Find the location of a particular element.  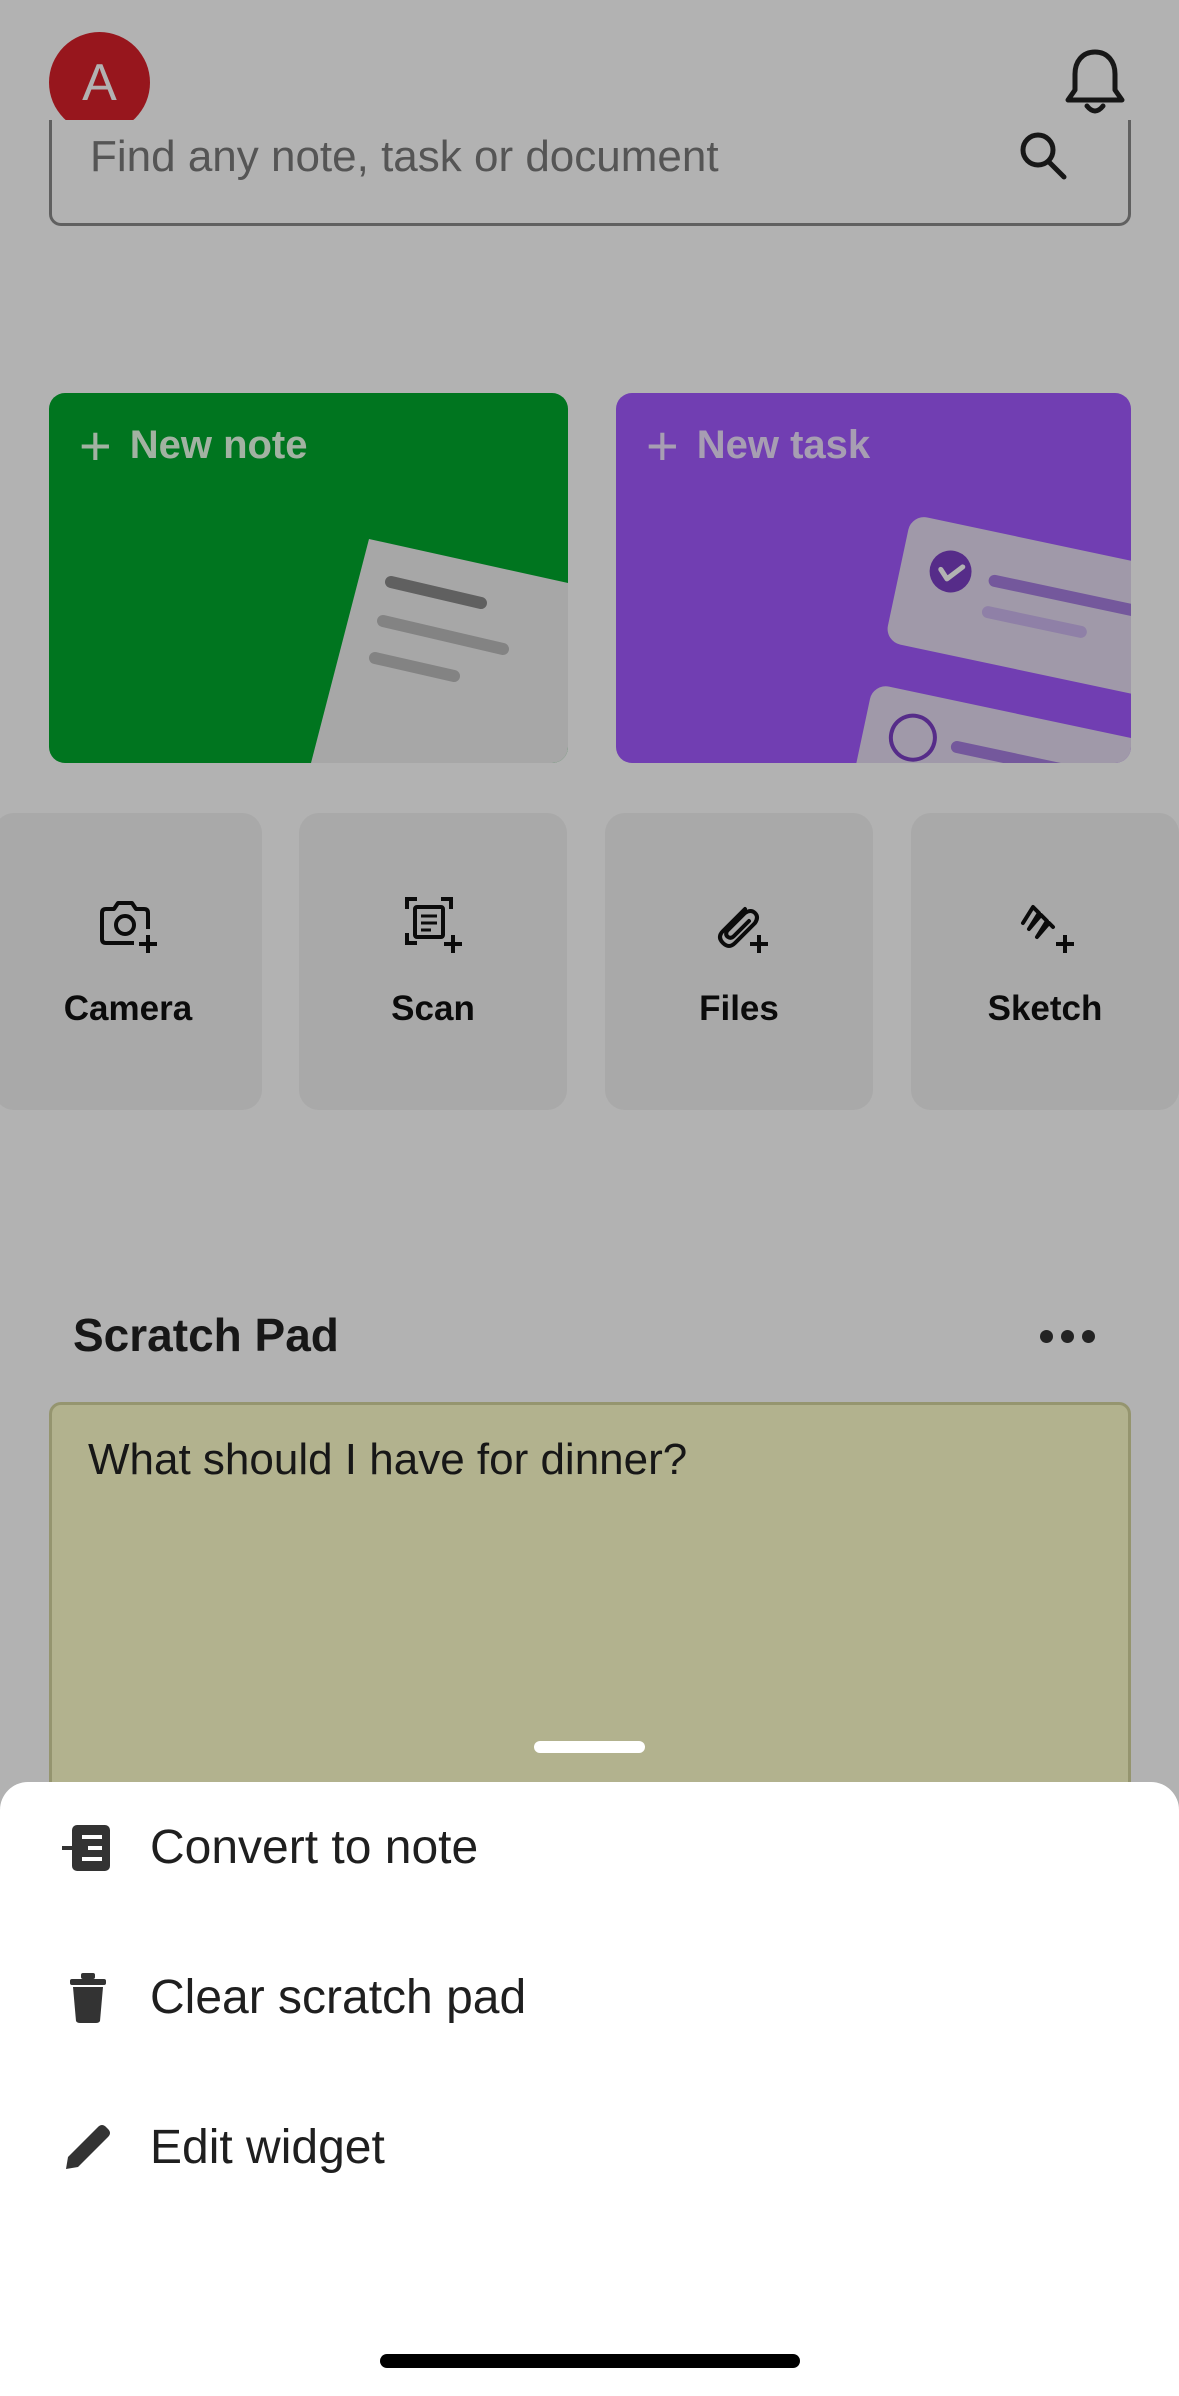

pencil-icon is located at coordinates (88, 2147).